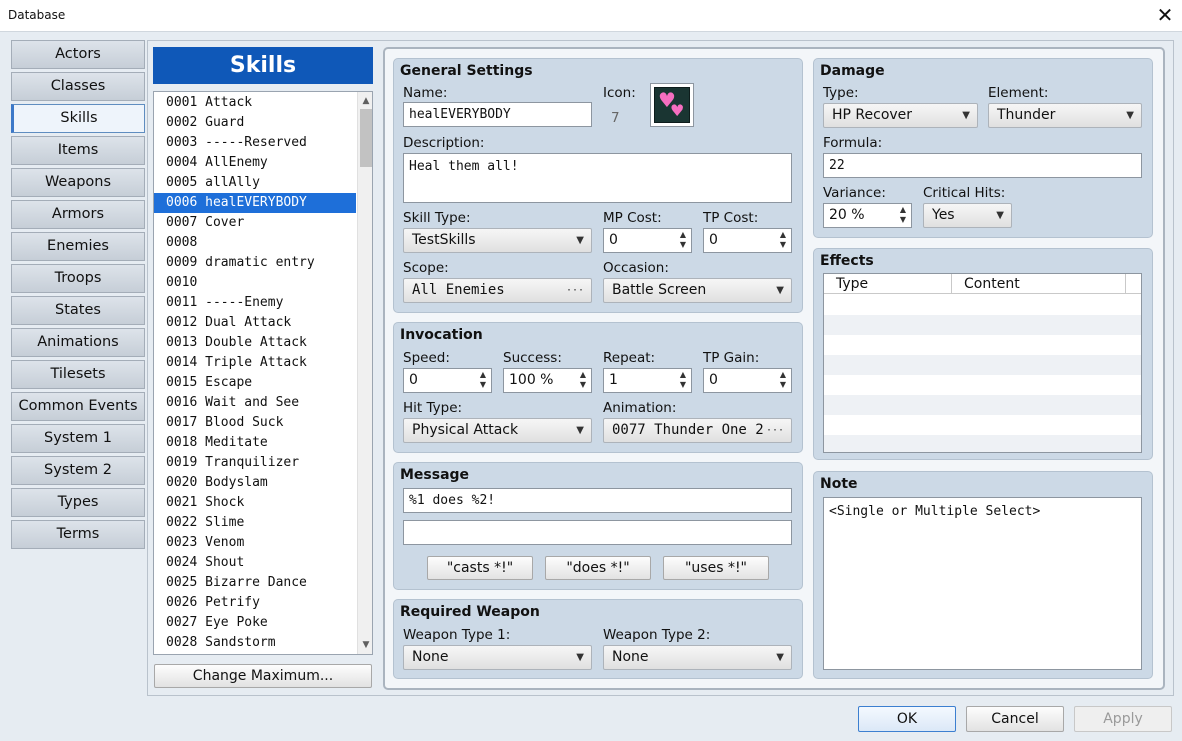 The width and height of the screenshot is (1182, 741). What do you see at coordinates (497, 240) in the screenshot?
I see `skill-type-select: TestSkills ▼` at bounding box center [497, 240].